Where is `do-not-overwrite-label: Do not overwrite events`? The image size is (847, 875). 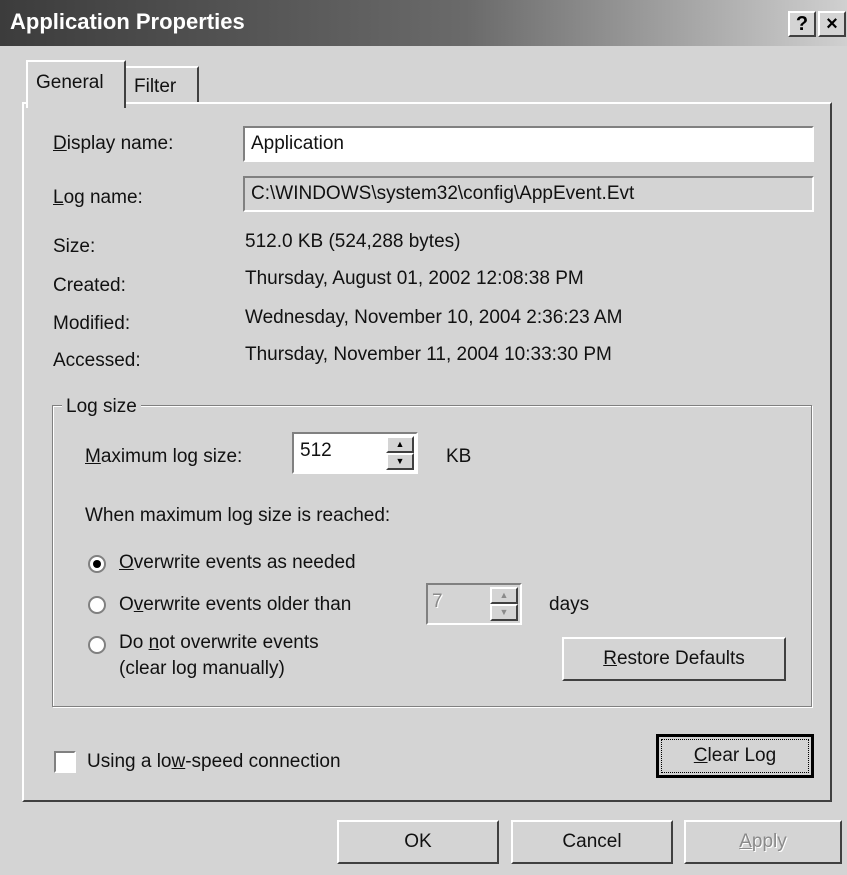 do-not-overwrite-label: Do not overwrite events is located at coordinates (219, 643).